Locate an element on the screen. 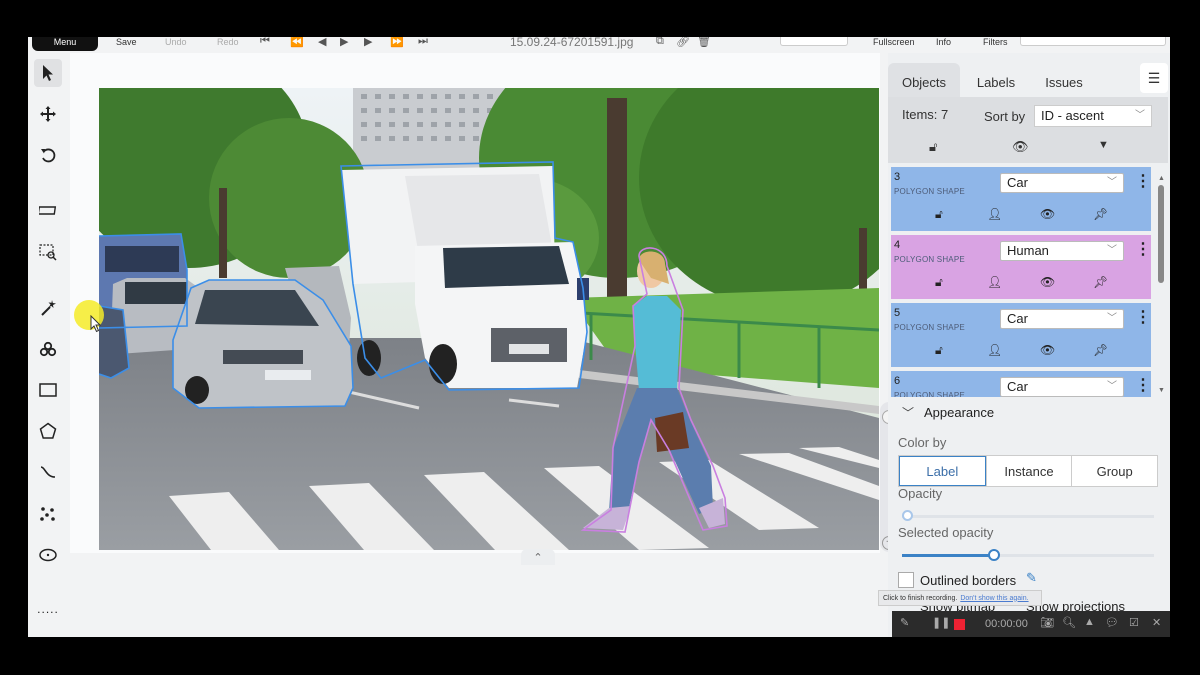 The image size is (1200, 675). info-button: Info is located at coordinates (943, 42).